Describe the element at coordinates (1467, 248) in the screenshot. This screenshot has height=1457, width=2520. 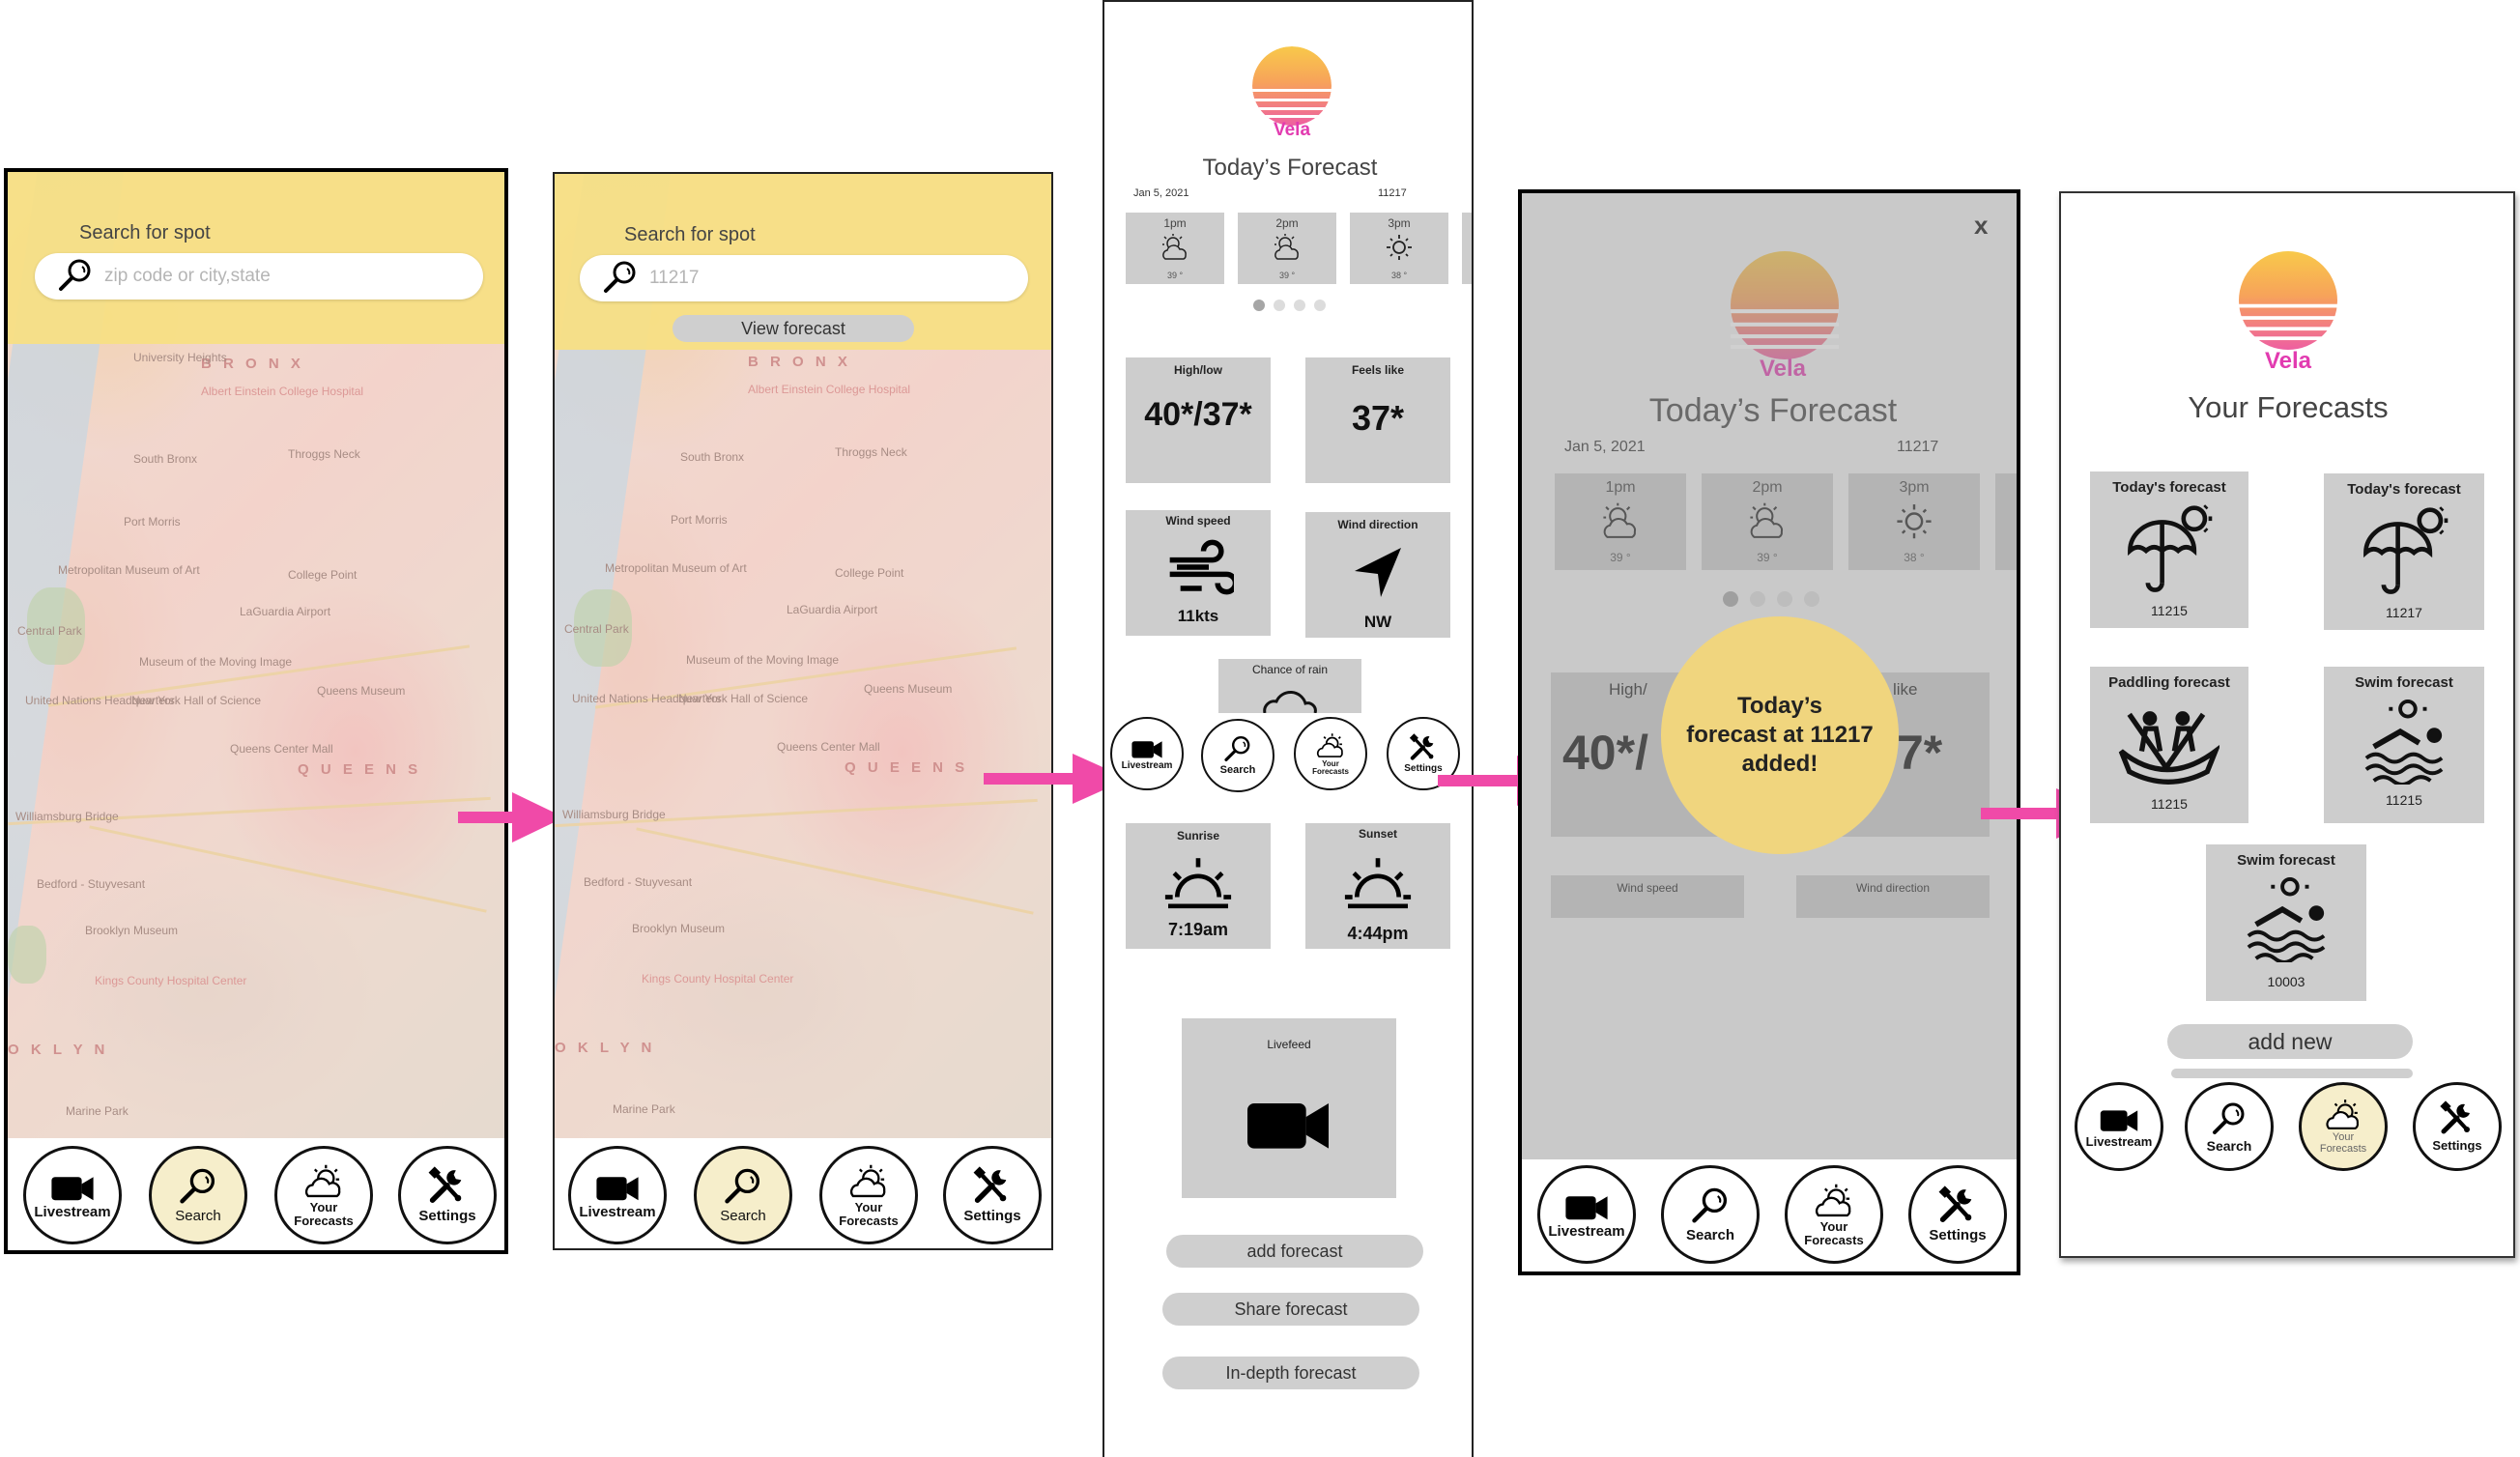
I see `hourly-card-peek` at that location.